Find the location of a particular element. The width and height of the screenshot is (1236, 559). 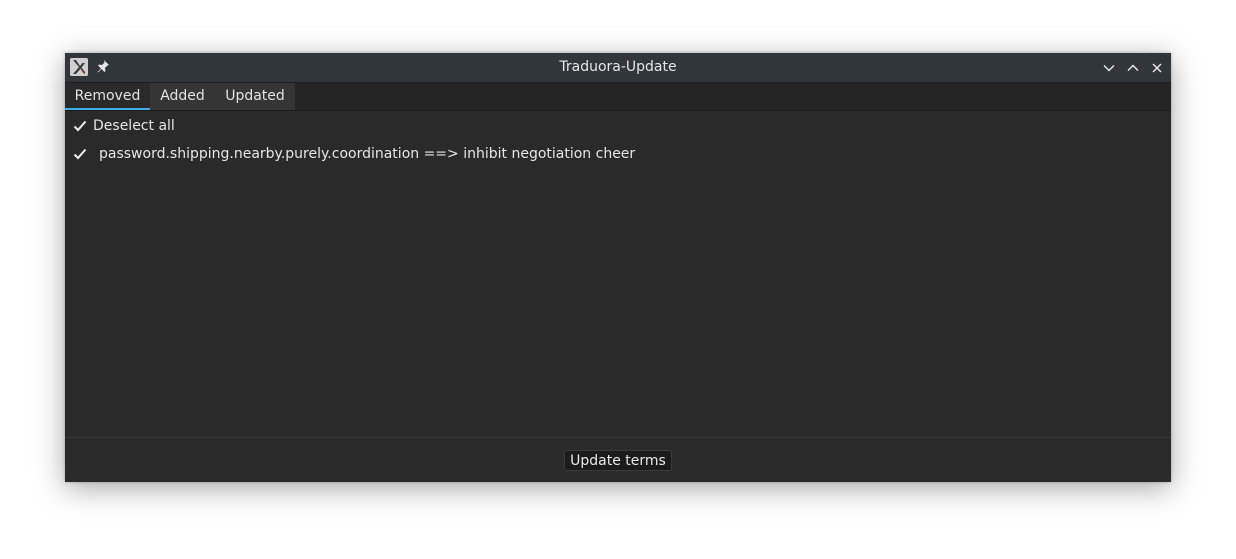

deselect-all-label: Deselect all is located at coordinates (134, 126).